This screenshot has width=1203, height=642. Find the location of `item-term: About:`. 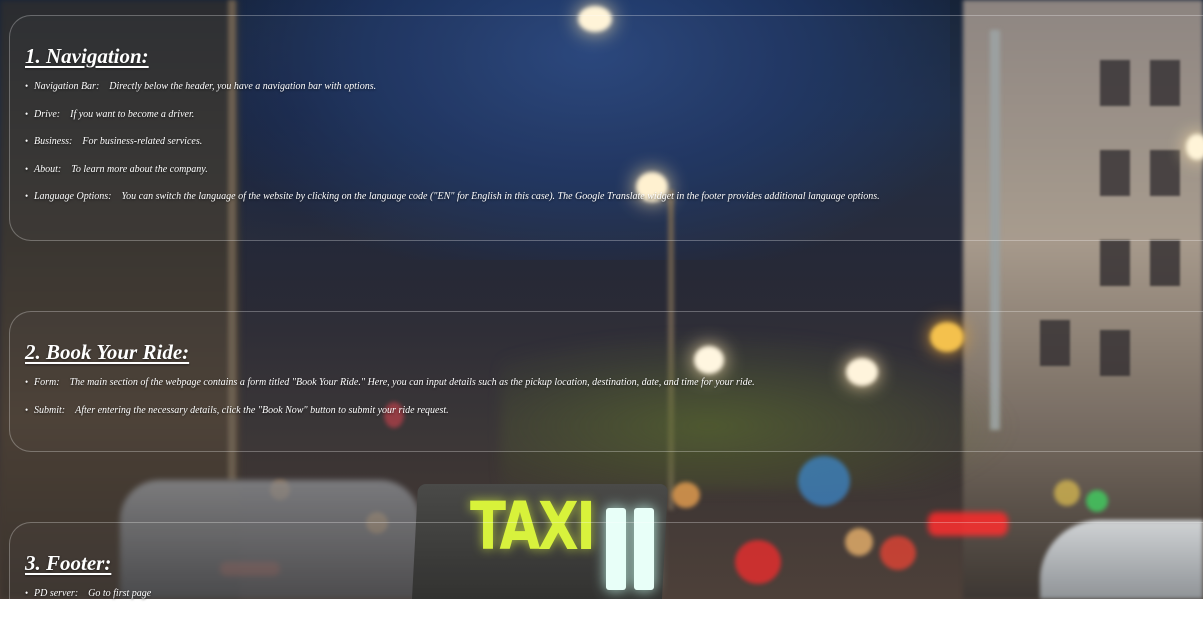

item-term: About: is located at coordinates (48, 169).